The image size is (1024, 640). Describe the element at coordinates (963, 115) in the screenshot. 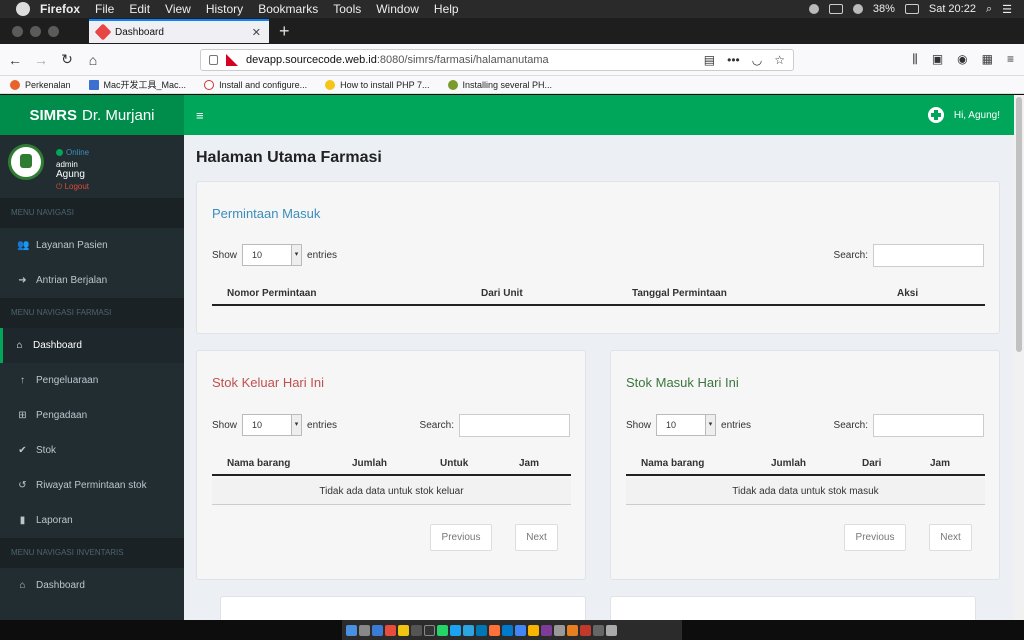

I see `user-menu: Hi, Agung!` at that location.